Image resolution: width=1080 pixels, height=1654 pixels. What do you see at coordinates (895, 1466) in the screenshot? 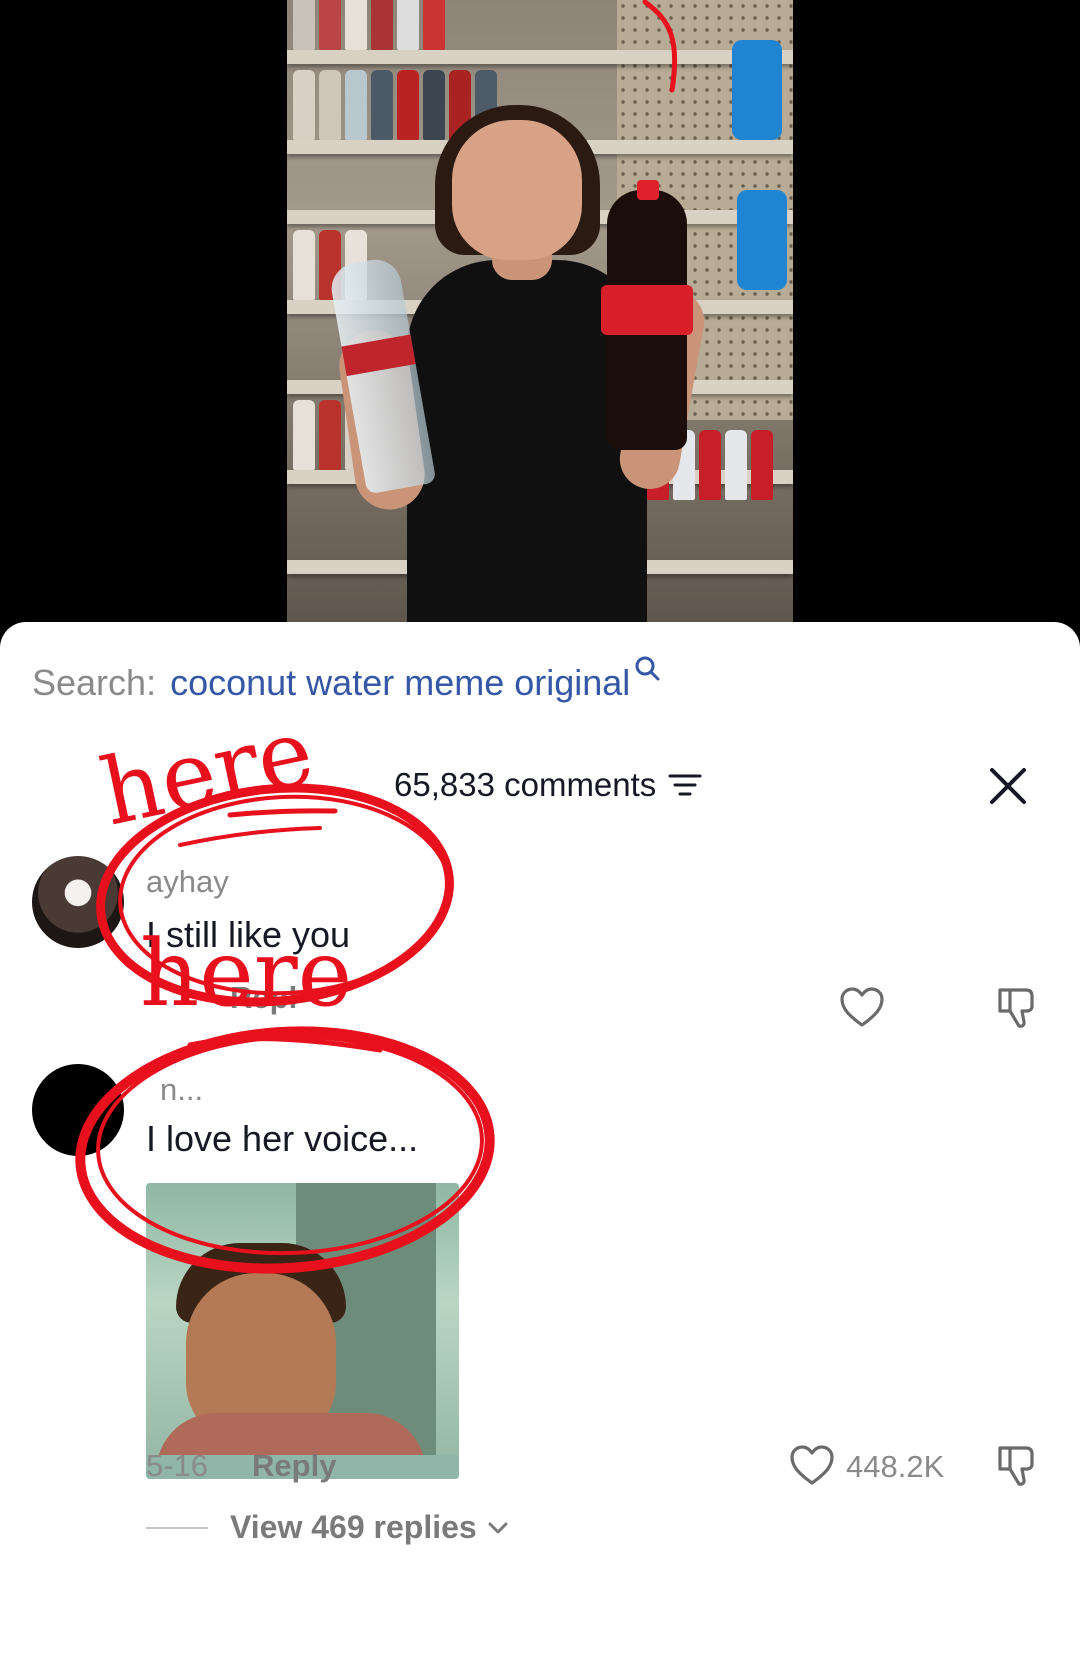
I see `like-count: 448.2K` at bounding box center [895, 1466].